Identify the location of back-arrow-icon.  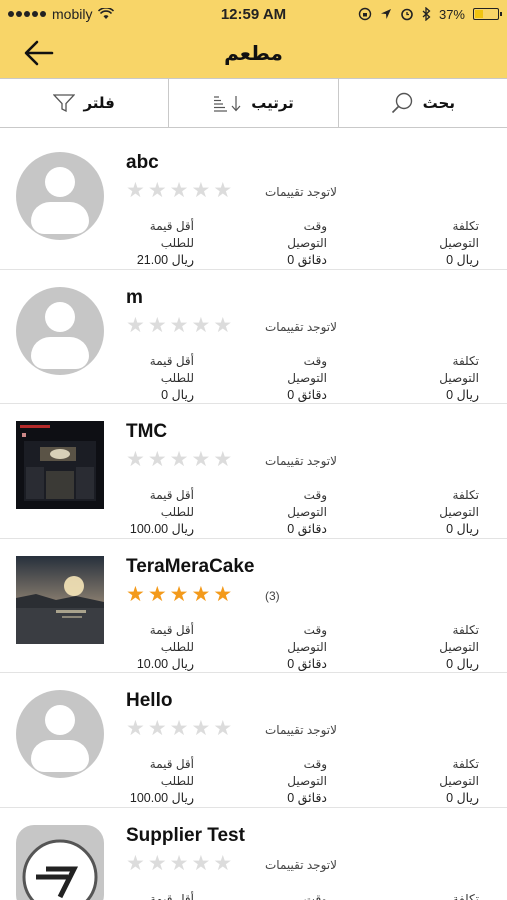
(39, 53).